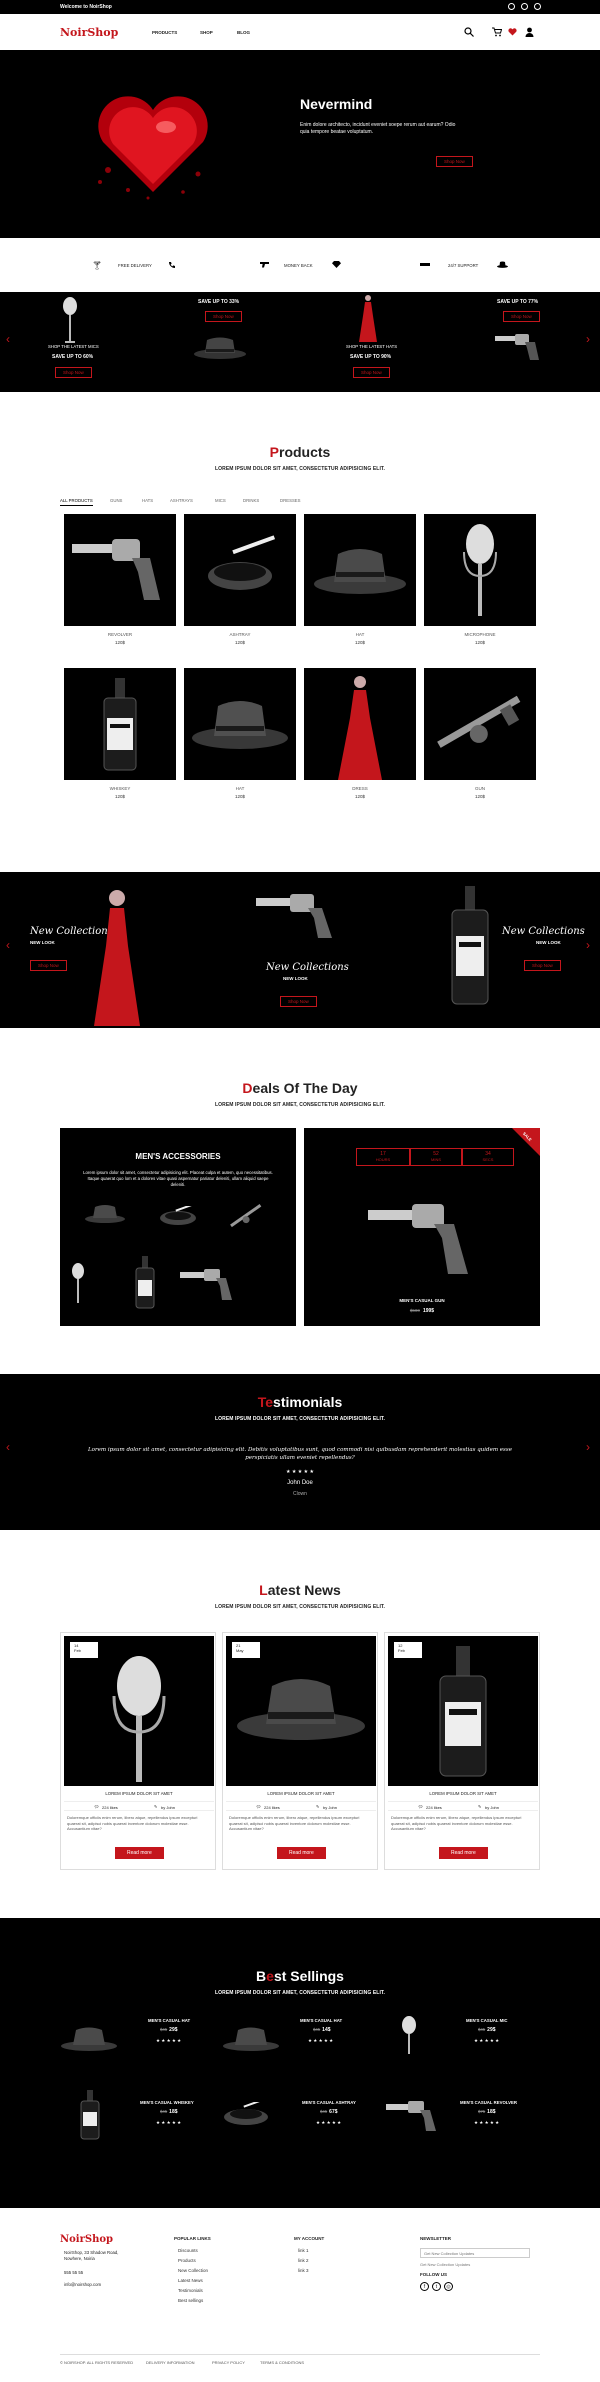  What do you see at coordinates (433, 2274) in the screenshot?
I see `footer-follow-title: FOLLOW US` at bounding box center [433, 2274].